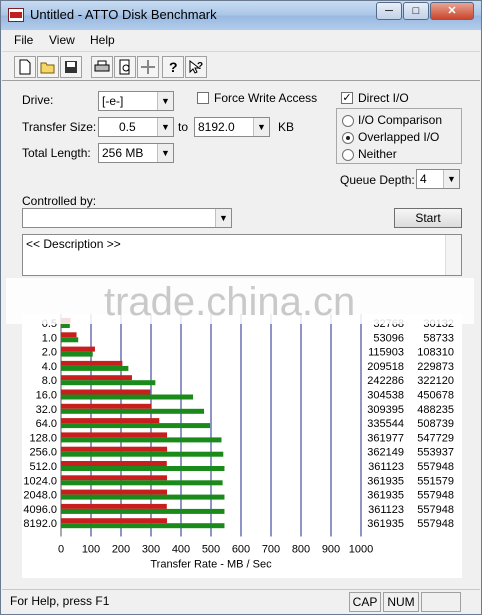  Describe the element at coordinates (377, 154) in the screenshot. I see `neither-label: Neither` at that location.